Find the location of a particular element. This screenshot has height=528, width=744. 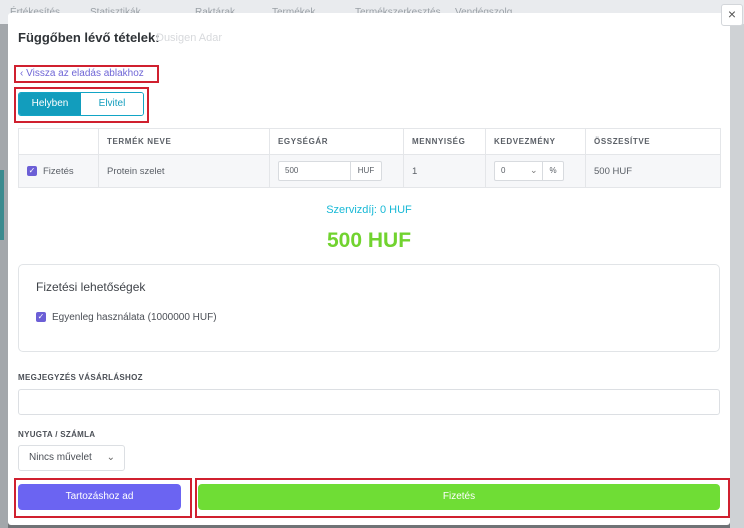

discount-select: 0 ⌄ % is located at coordinates (529, 171).